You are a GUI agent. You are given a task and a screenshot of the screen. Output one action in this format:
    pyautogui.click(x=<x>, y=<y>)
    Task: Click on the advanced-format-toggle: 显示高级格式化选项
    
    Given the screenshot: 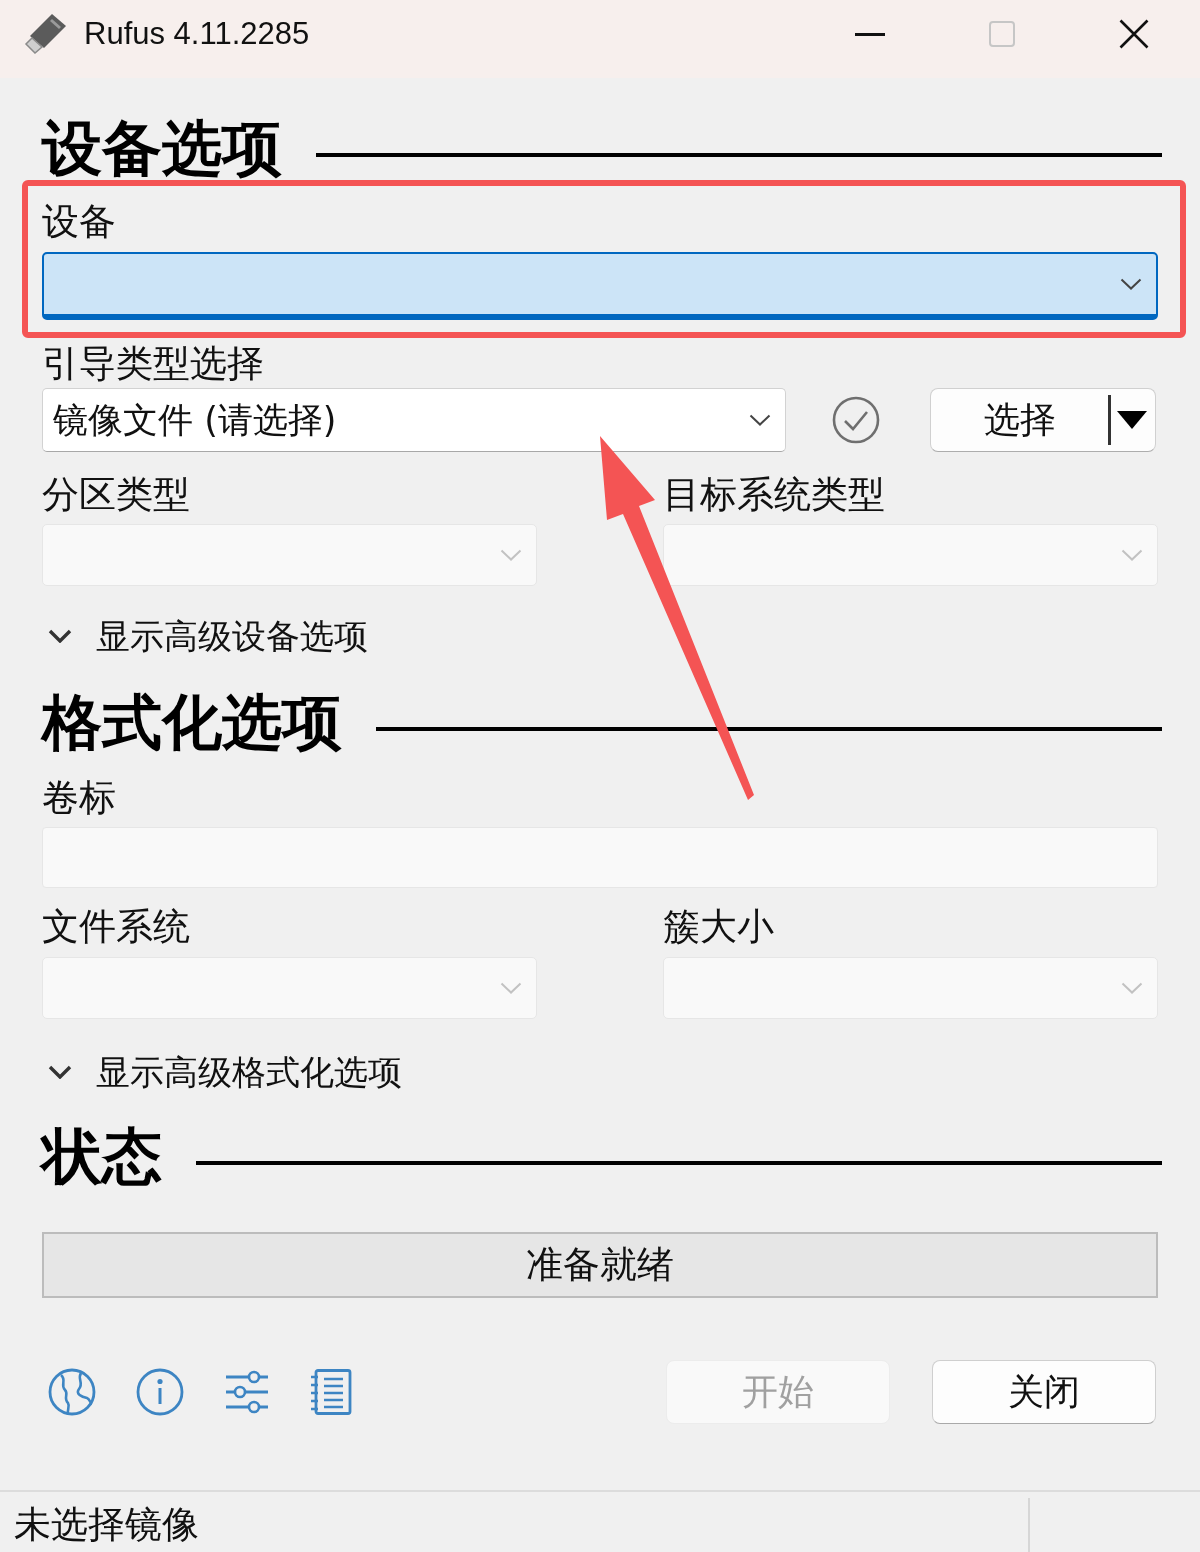 What is the action you would take?
    pyautogui.click(x=222, y=1072)
    